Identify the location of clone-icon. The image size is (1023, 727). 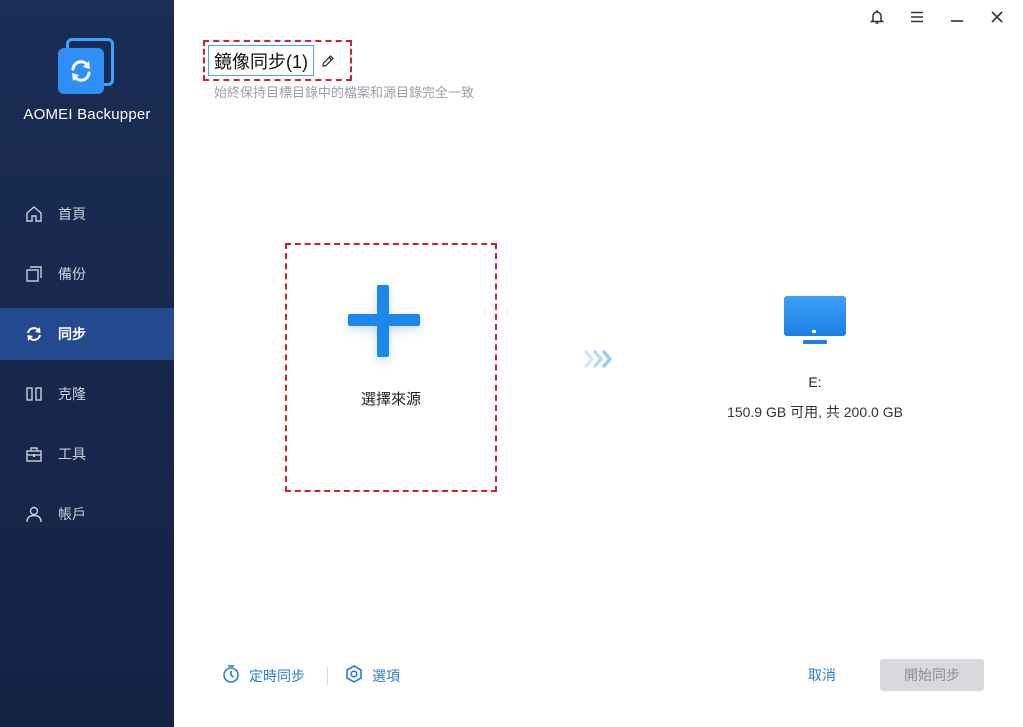
(34, 394).